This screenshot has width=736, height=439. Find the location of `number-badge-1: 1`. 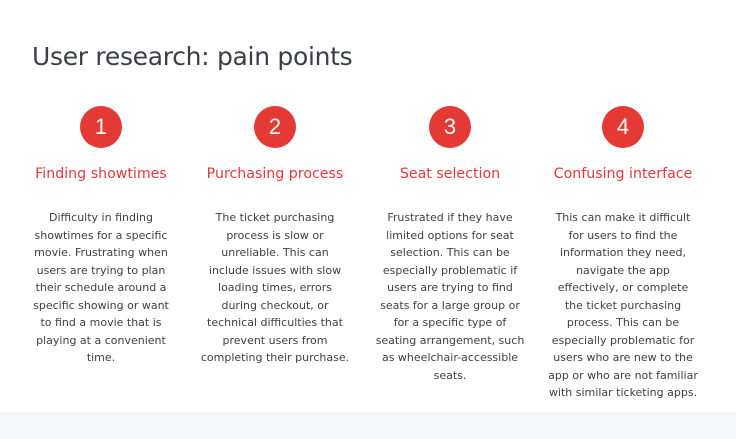

number-badge-1: 1 is located at coordinates (101, 127).